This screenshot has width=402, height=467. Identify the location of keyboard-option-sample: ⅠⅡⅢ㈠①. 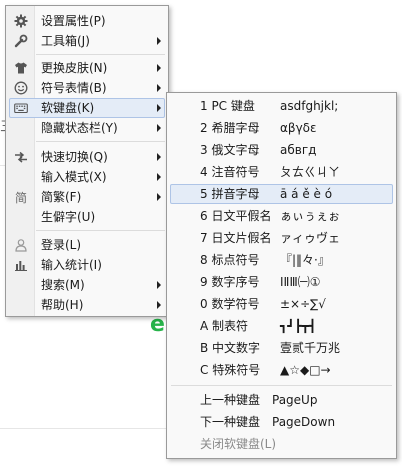
(300, 282).